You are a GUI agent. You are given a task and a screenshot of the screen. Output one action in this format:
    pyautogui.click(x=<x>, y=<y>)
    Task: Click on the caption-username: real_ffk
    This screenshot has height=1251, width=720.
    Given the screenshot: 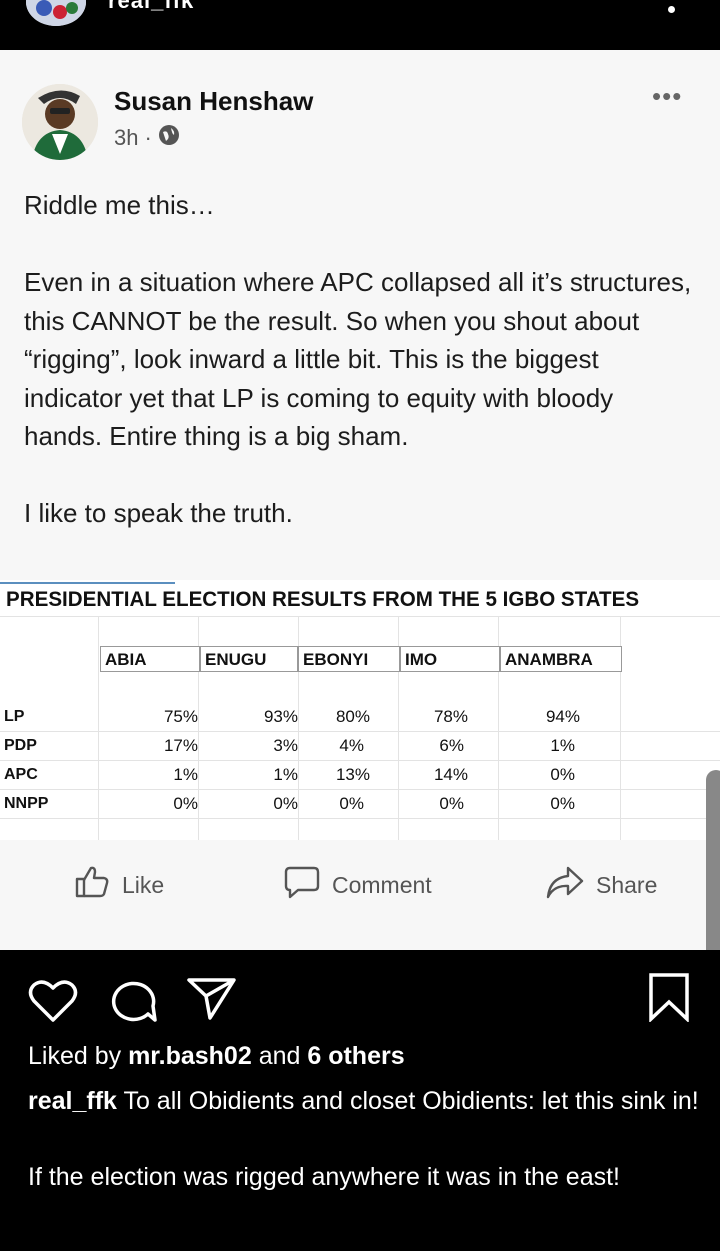 What is the action you would take?
    pyautogui.click(x=72, y=1101)
    